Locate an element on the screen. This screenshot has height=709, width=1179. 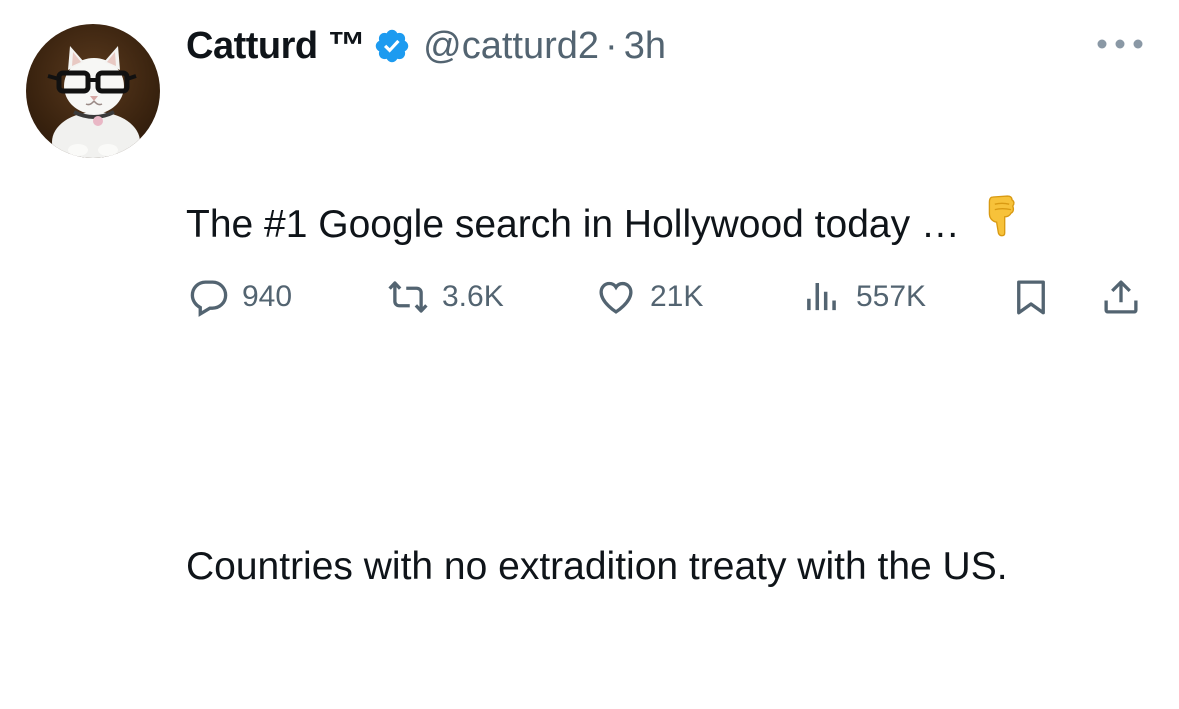
bookmark-button is located at coordinates (1031, 297).